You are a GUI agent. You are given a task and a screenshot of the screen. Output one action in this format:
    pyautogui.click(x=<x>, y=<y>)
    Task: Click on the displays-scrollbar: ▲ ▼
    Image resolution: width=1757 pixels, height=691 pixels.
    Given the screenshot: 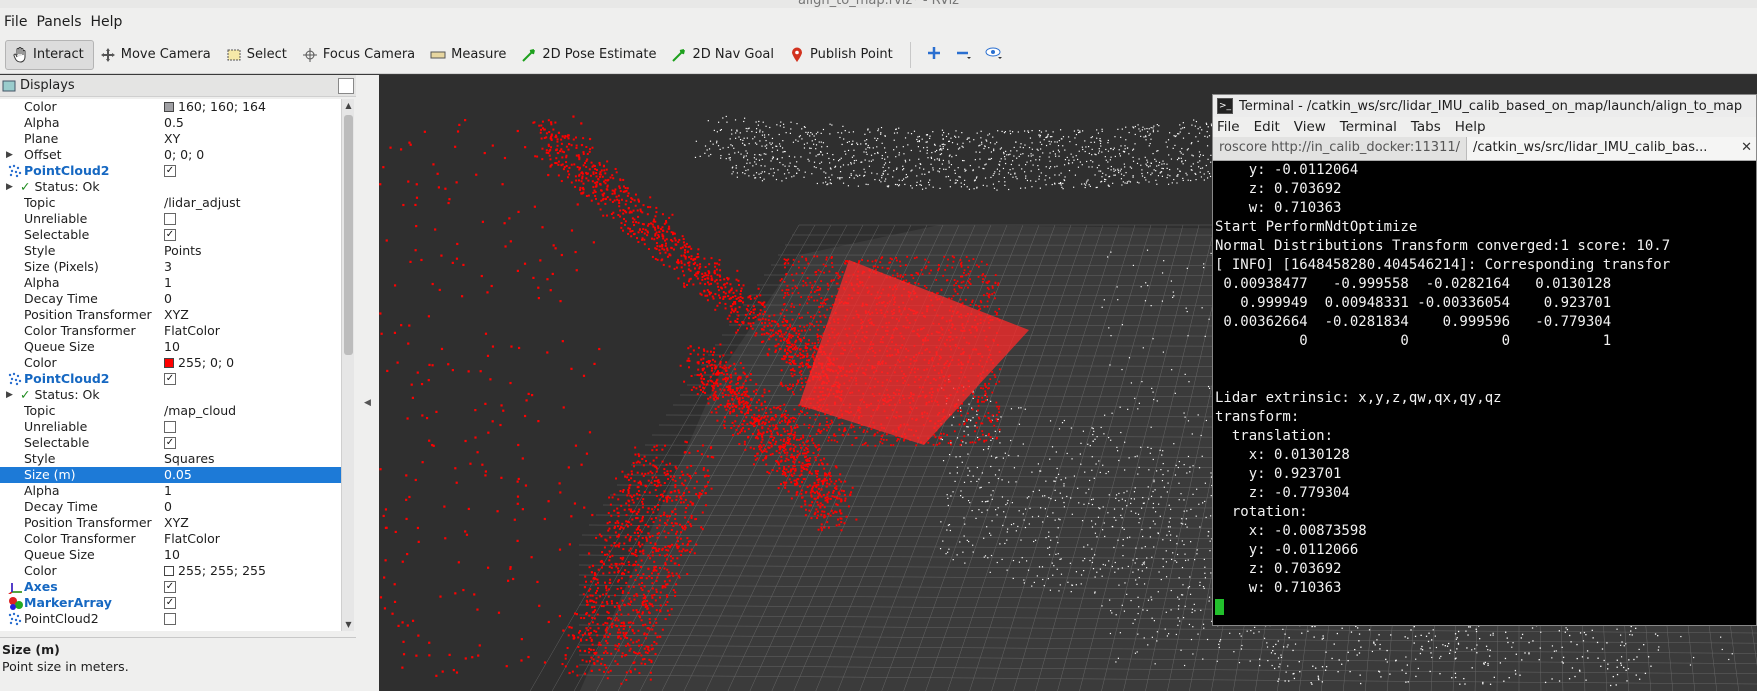 What is the action you would take?
    pyautogui.click(x=347, y=365)
    